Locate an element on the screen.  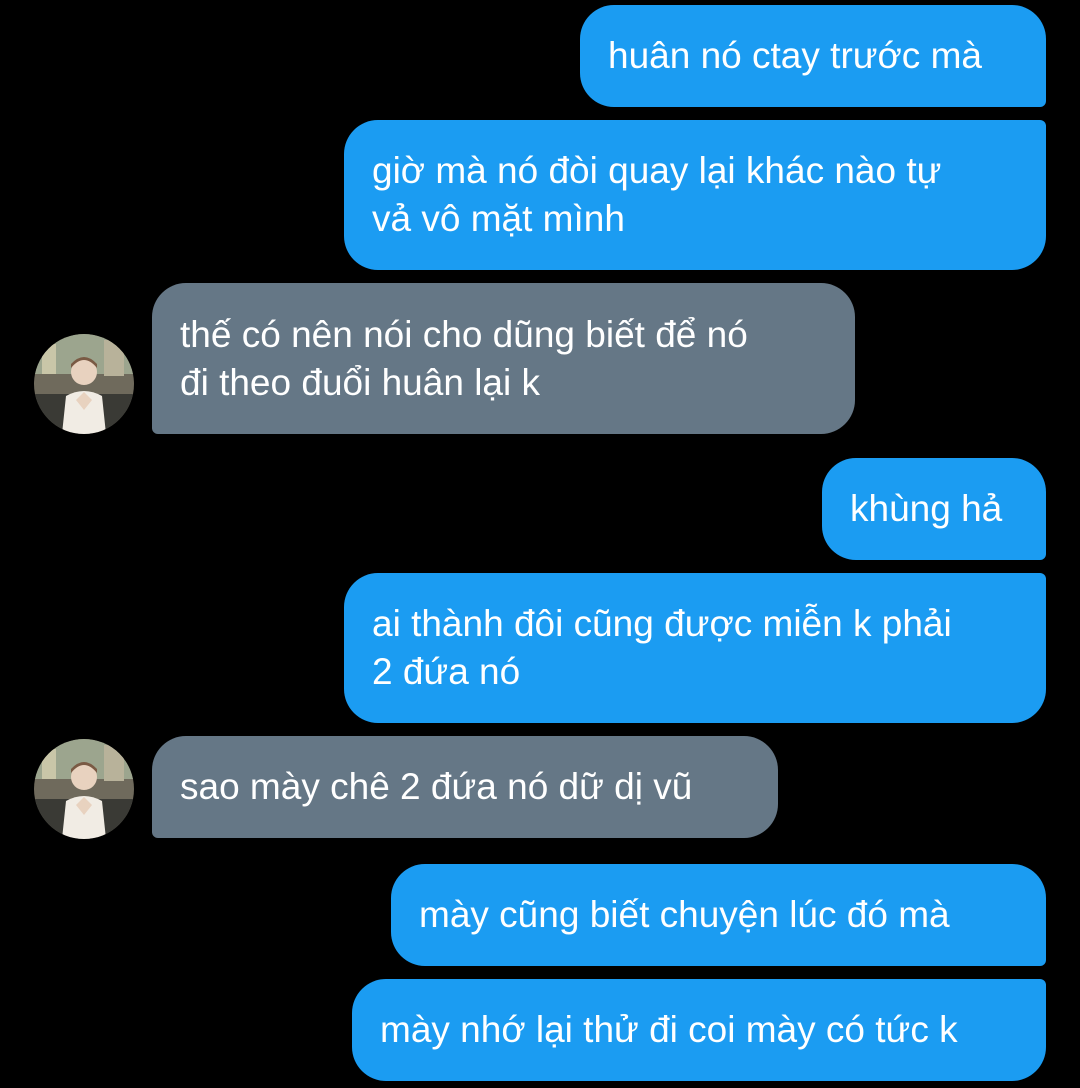
message-bubble-sent: mày nhớ lại thử đi coi mày có tức k is located at coordinates (699, 1030).